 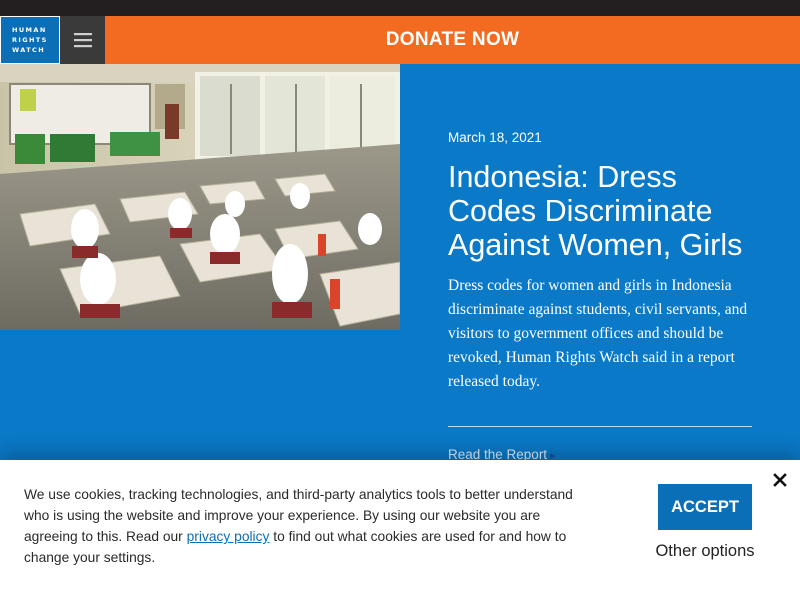 What do you see at coordinates (600, 426) in the screenshot?
I see `divider` at bounding box center [600, 426].